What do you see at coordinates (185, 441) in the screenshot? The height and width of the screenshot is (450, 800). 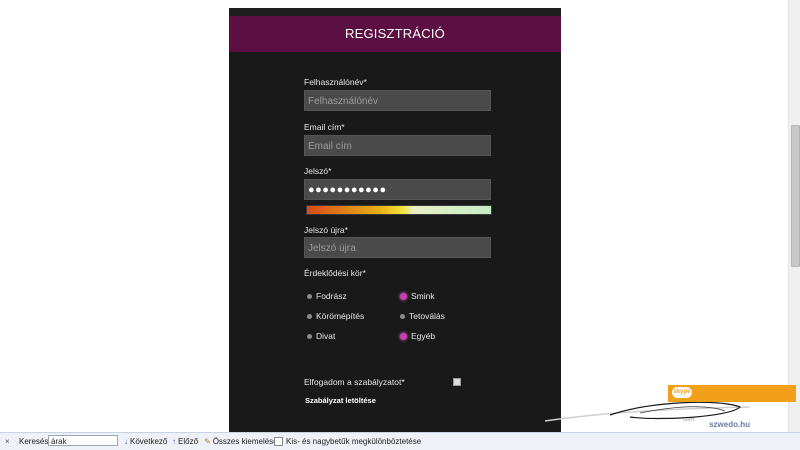 I see `find-prev-button: ↑ Előző` at bounding box center [185, 441].